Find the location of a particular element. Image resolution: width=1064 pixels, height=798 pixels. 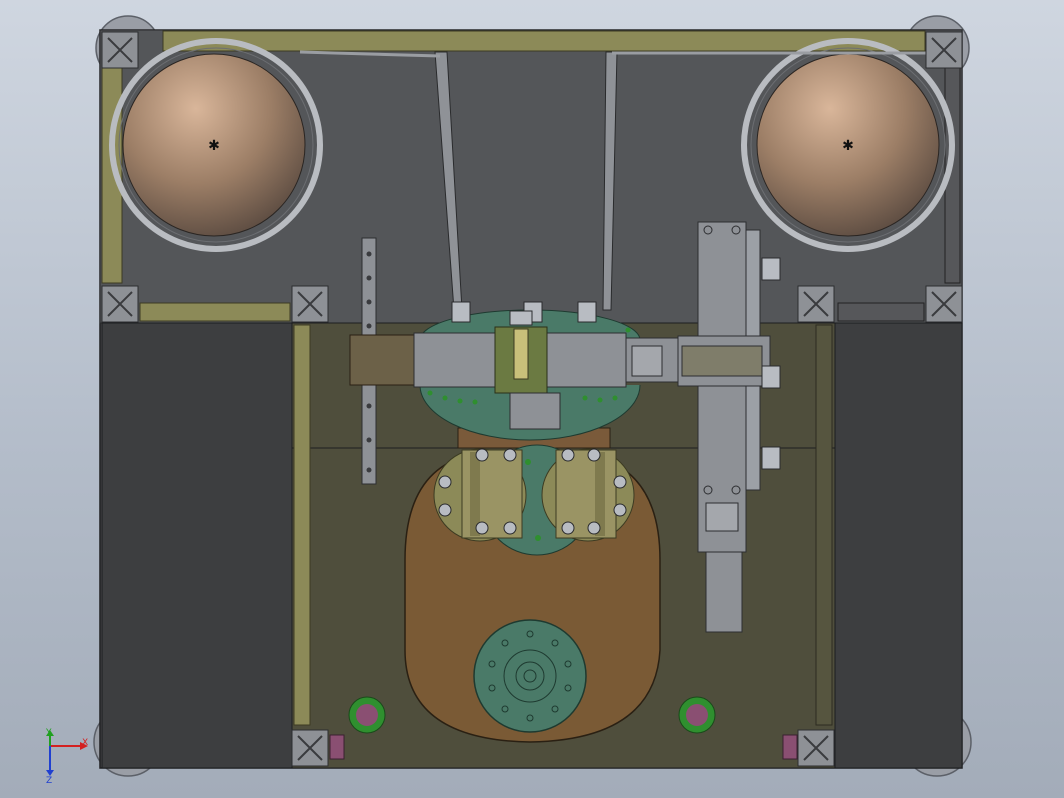

y-axis-label: Y is located at coordinates (49, 733).